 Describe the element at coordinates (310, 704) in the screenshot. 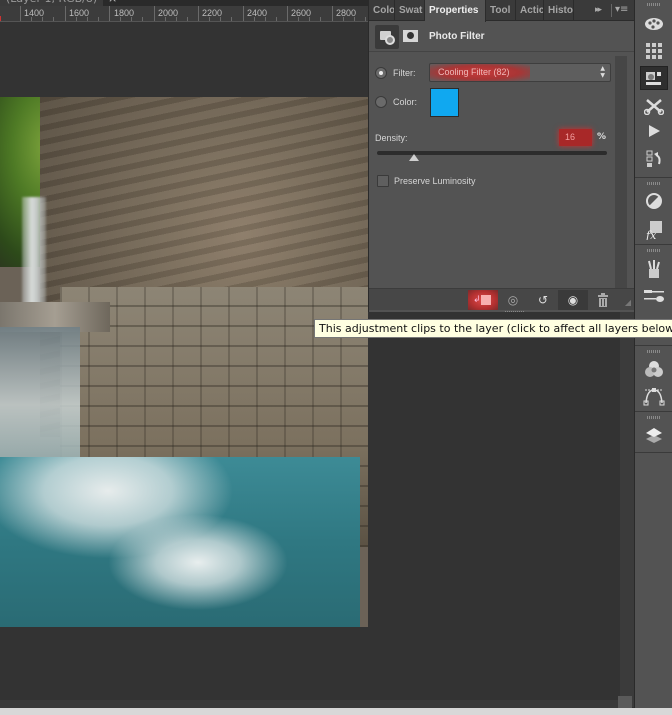

I see `horizontal-scrollbar` at that location.